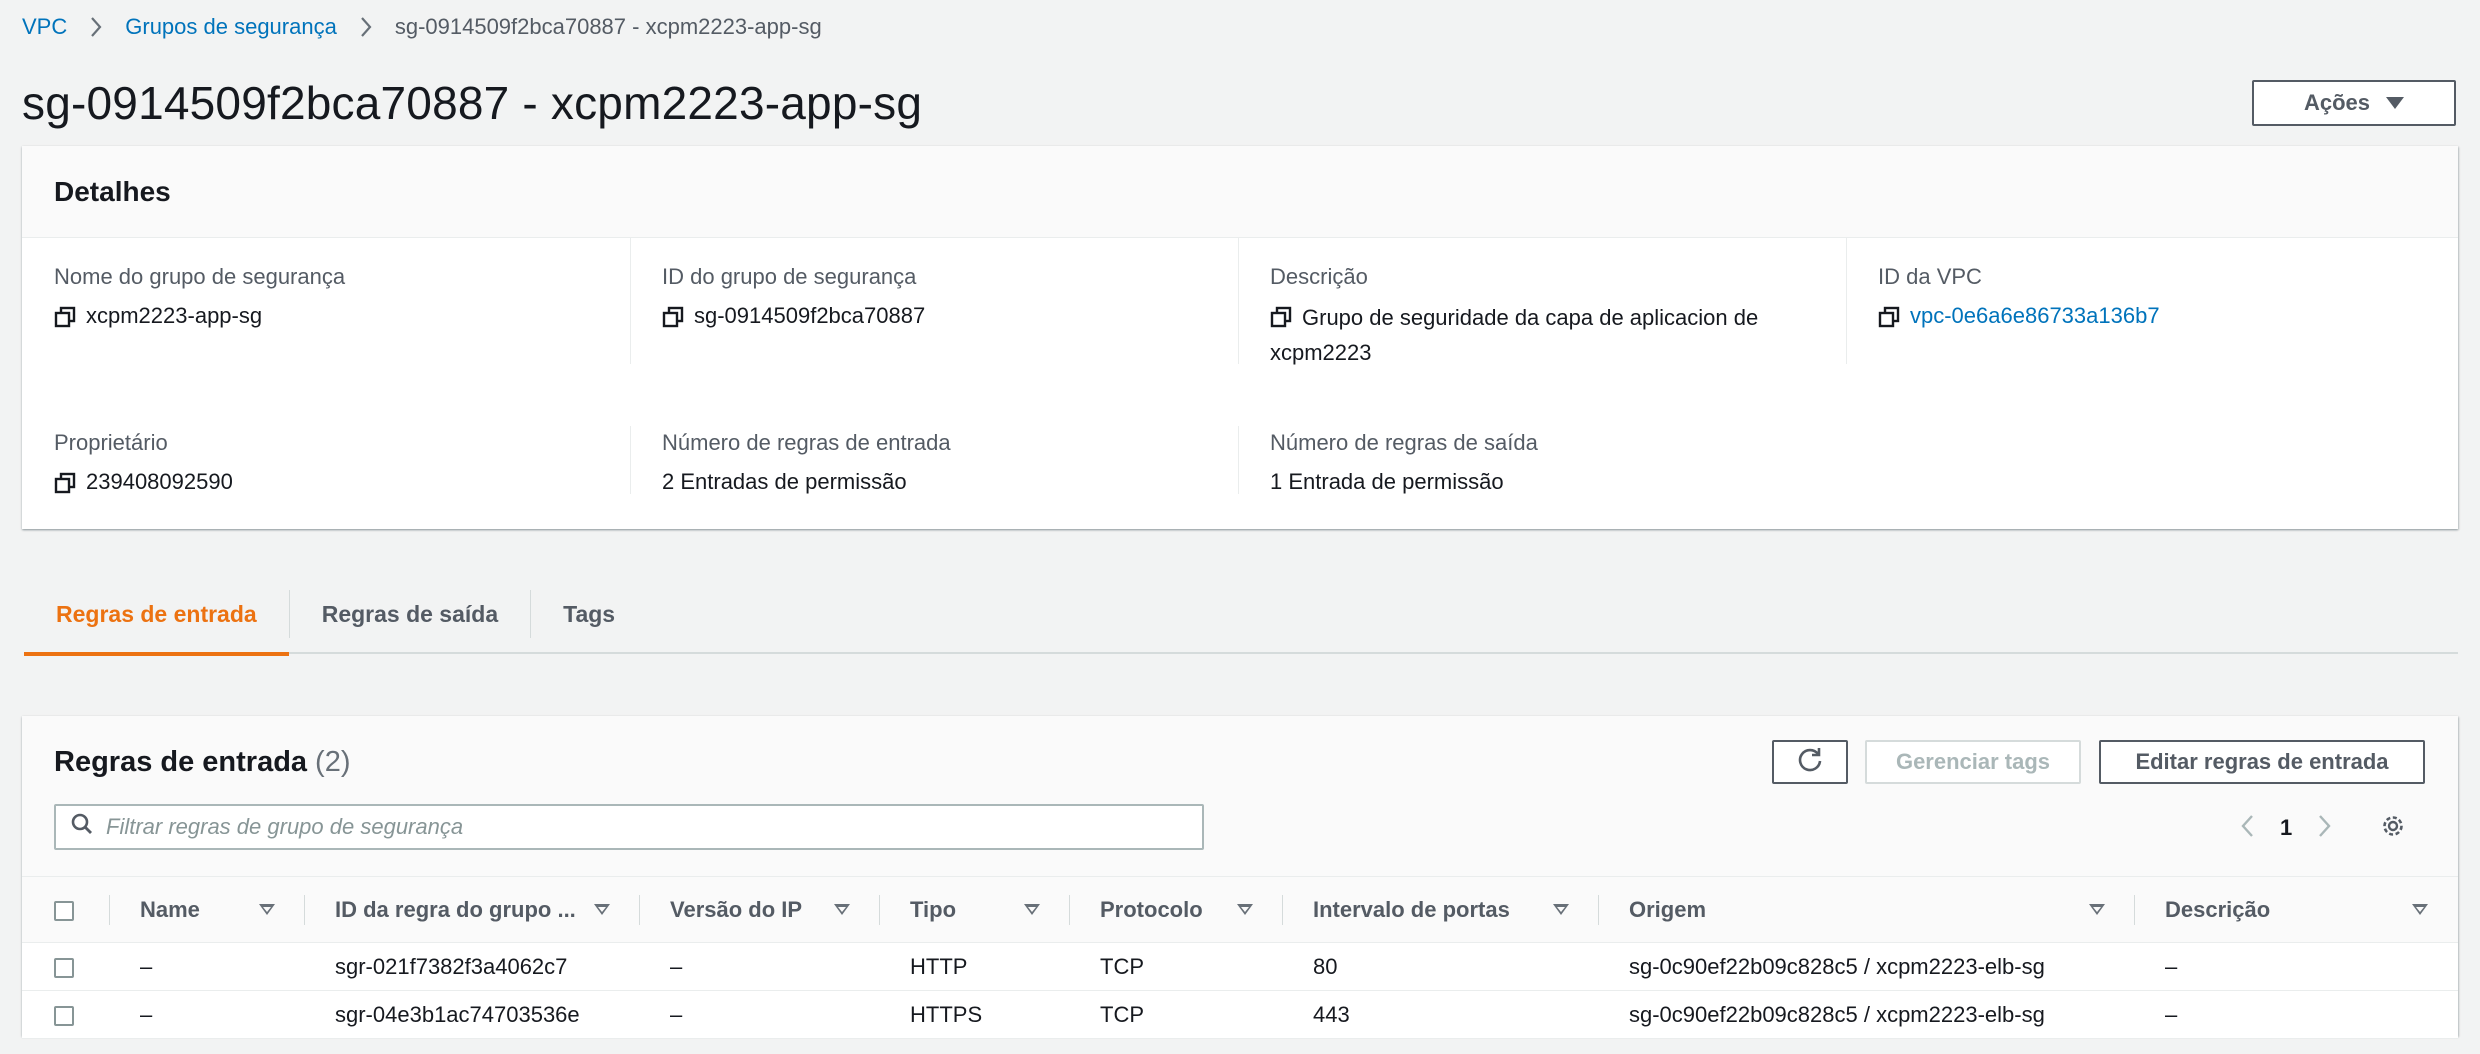 Image resolution: width=2480 pixels, height=1054 pixels. What do you see at coordinates (333, 762) in the screenshot?
I see `inbound-rules-count: (2)` at bounding box center [333, 762].